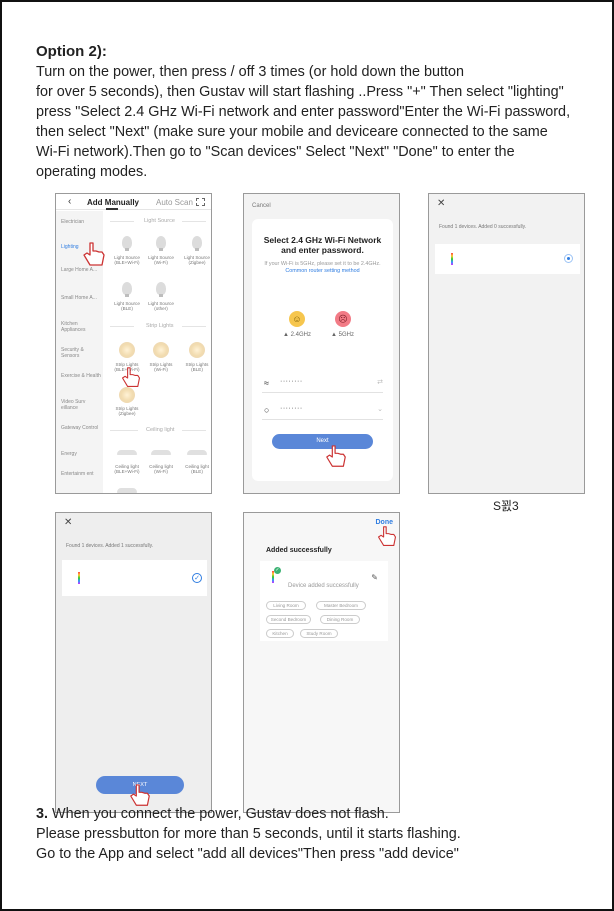 This screenshot has height=911, width=614. What do you see at coordinates (81, 474) in the screenshot?
I see `sidebar-item: Entertainm ent` at bounding box center [81, 474].